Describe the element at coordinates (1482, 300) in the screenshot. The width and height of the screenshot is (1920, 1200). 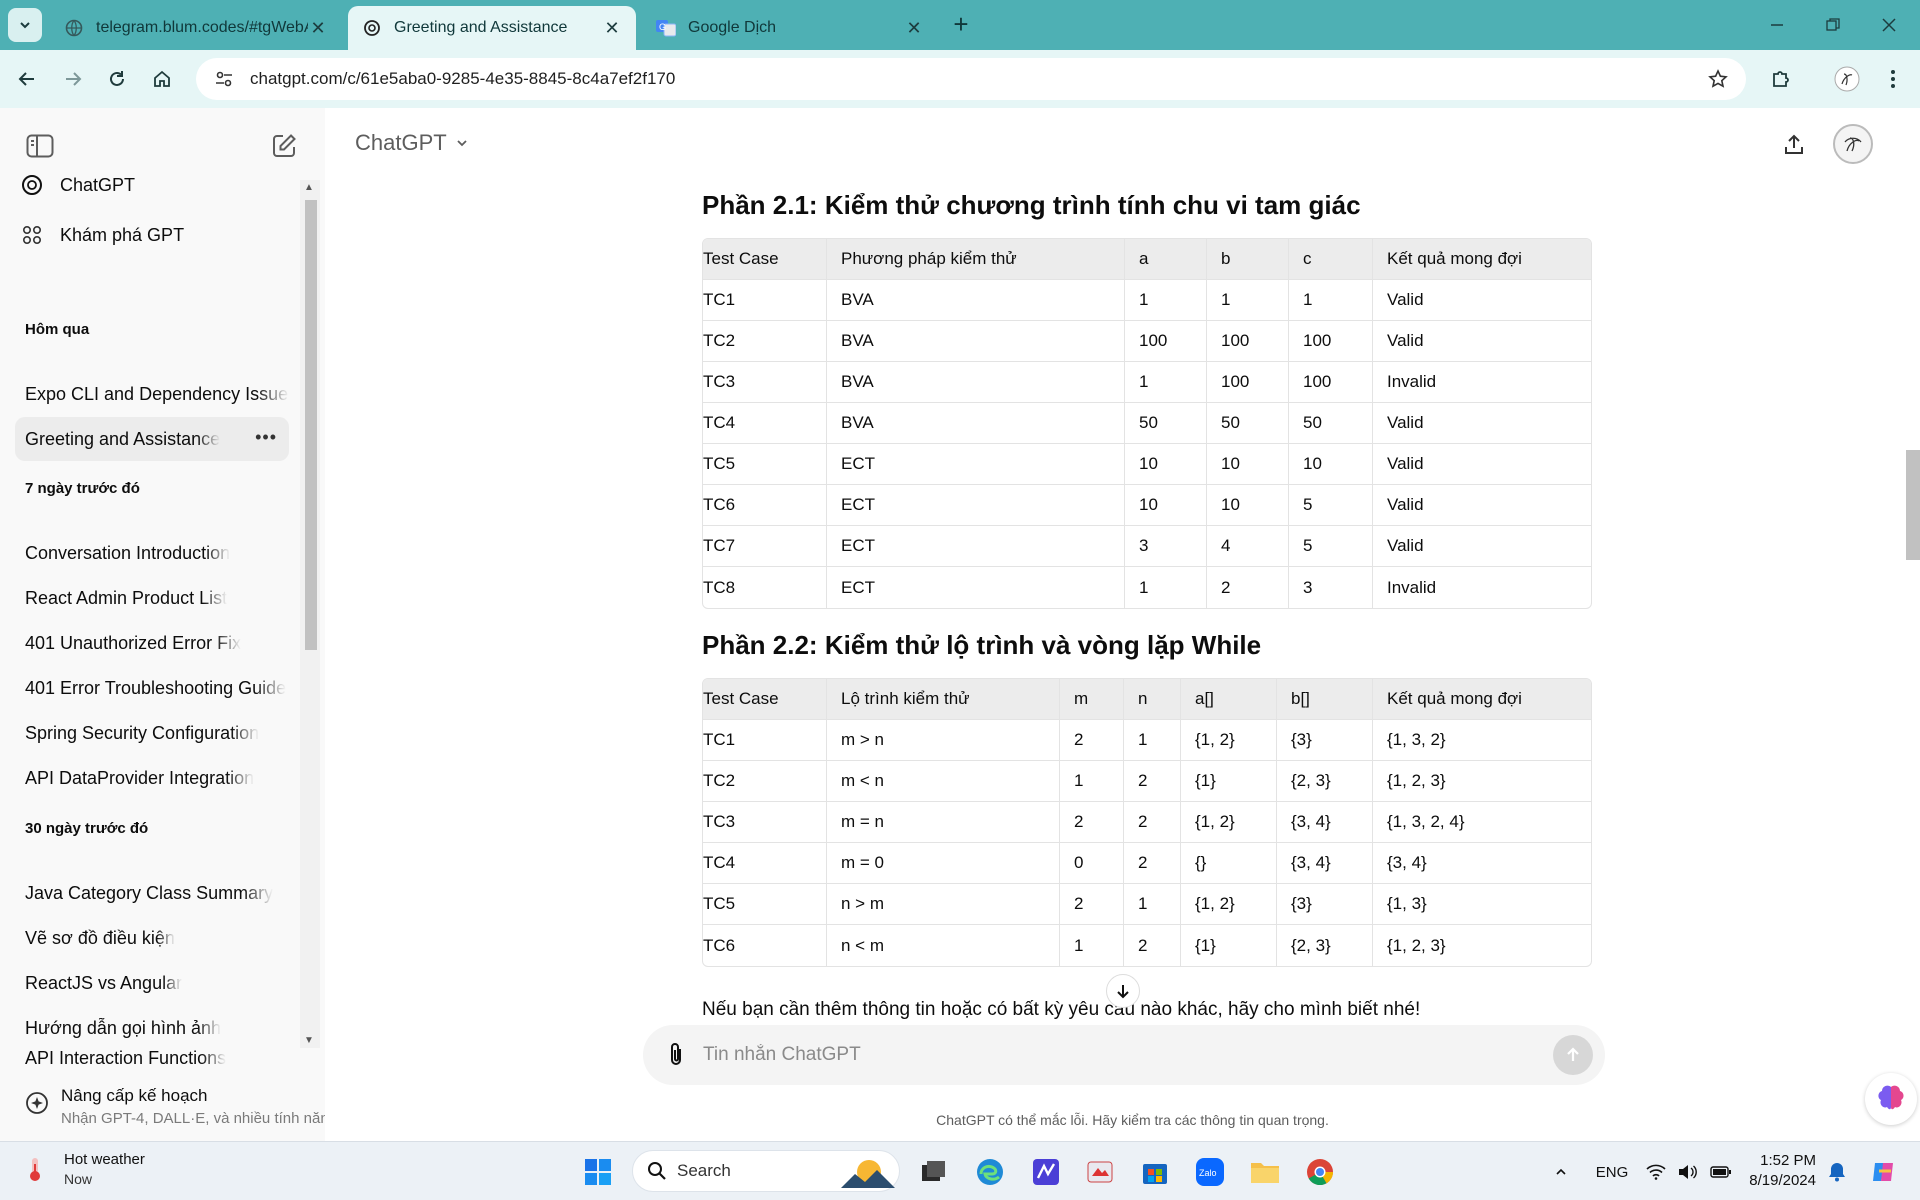
I see `table-cell: Valid` at that location.